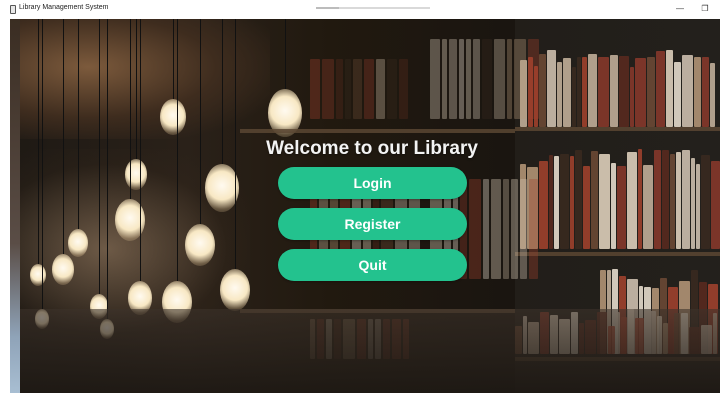 This screenshot has width=721, height=393. I want to click on restore-icon: ❐, so click(705, 8).